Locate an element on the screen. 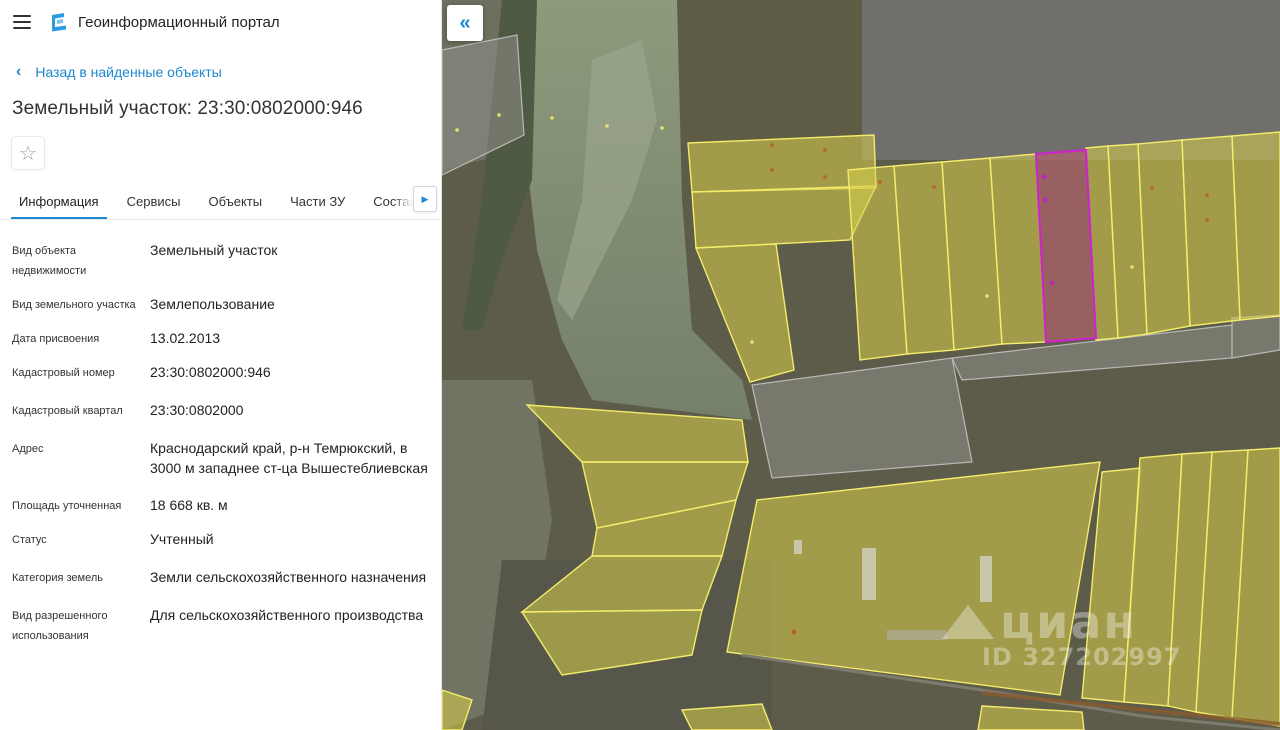 The image size is (1280, 730). hamburger-icon is located at coordinates (22, 22).